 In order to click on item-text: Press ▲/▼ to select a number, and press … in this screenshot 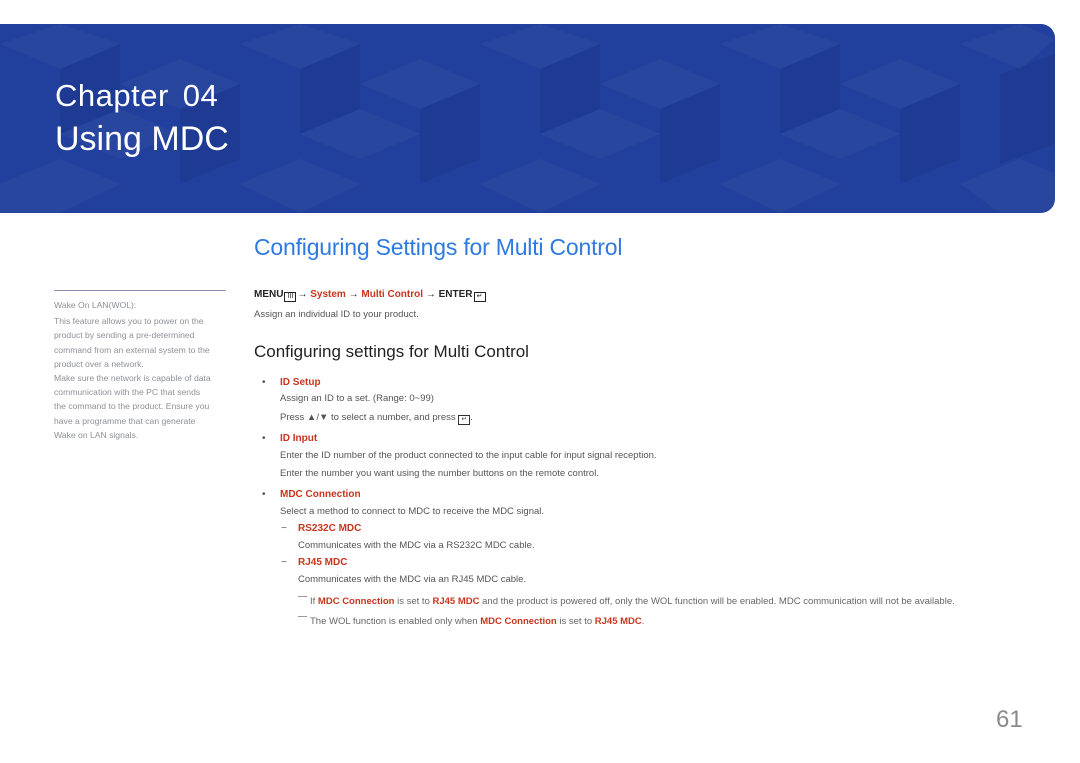, I will do `click(376, 418)`.